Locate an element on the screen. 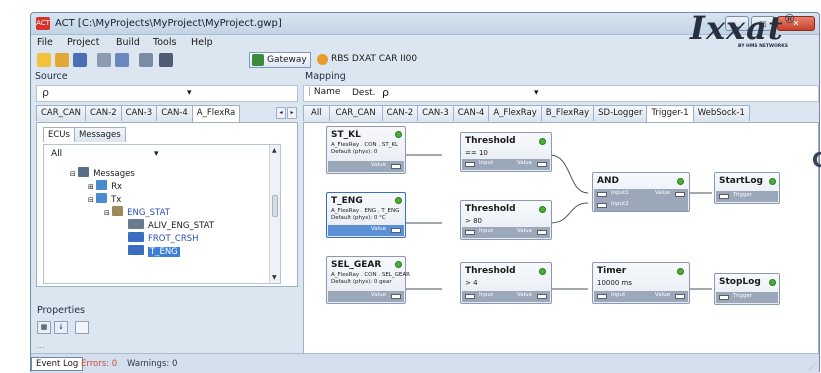 The height and width of the screenshot is (373, 821). io-port-bar-2: Input2 is located at coordinates (641, 205).